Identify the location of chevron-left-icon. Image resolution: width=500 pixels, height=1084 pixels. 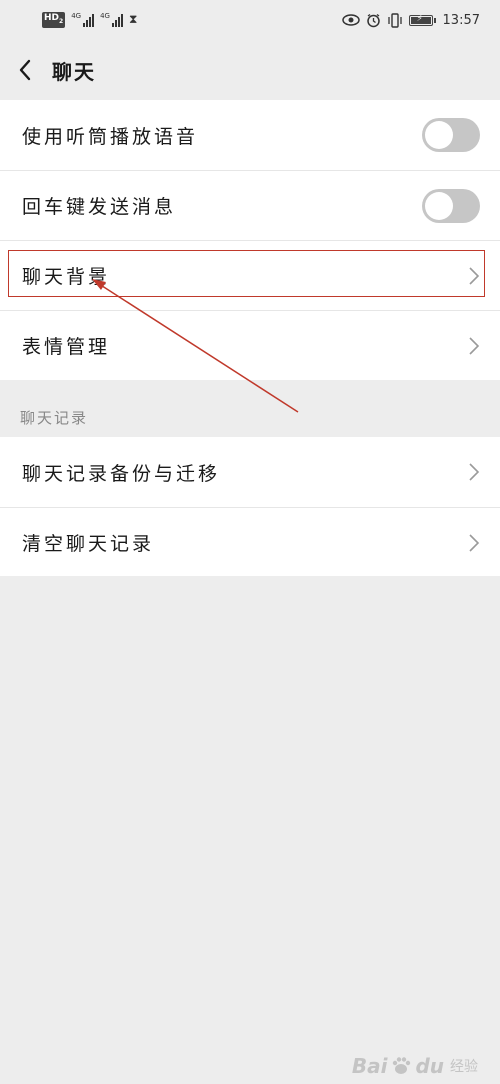
(25, 70).